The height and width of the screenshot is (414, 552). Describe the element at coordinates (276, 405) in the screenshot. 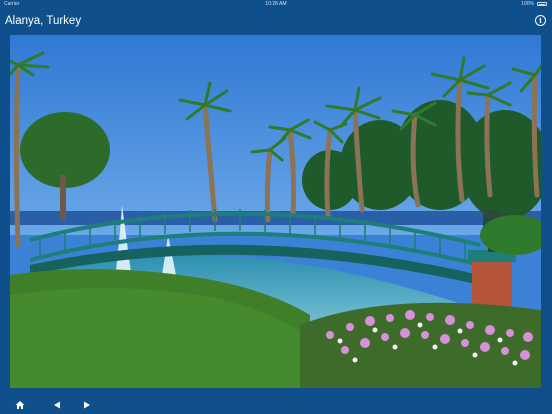

I see `bottom-toolbar` at that location.